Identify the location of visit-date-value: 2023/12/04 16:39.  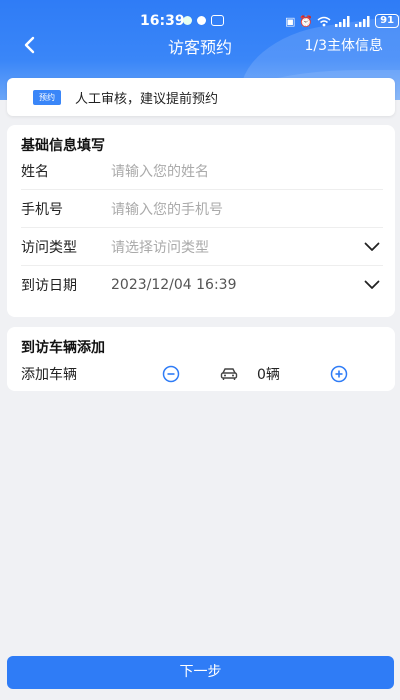
(236, 285).